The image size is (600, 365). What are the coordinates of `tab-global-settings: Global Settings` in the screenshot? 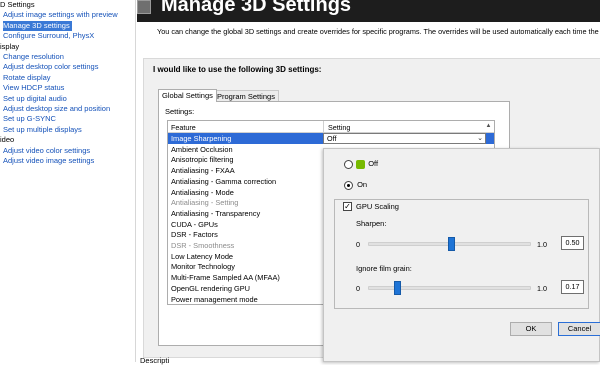 It's located at (187, 95).